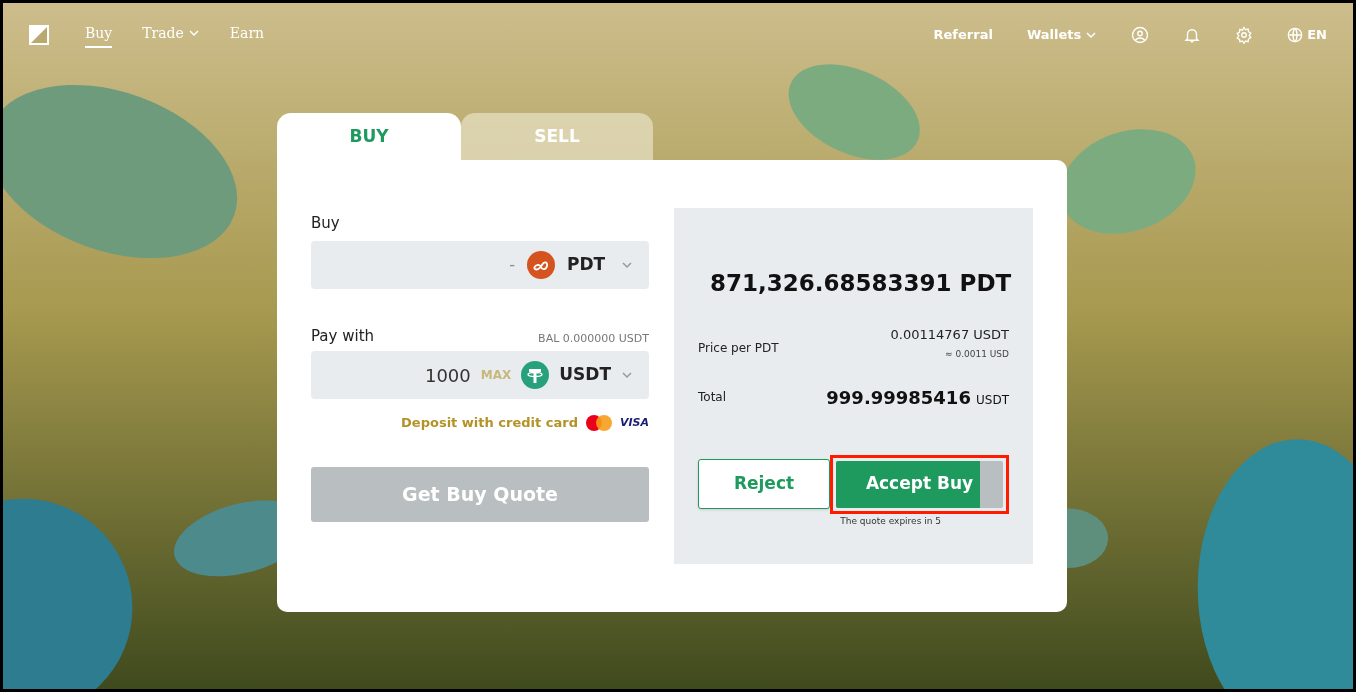 The image size is (1356, 692). I want to click on settings-icon, so click(1244, 35).